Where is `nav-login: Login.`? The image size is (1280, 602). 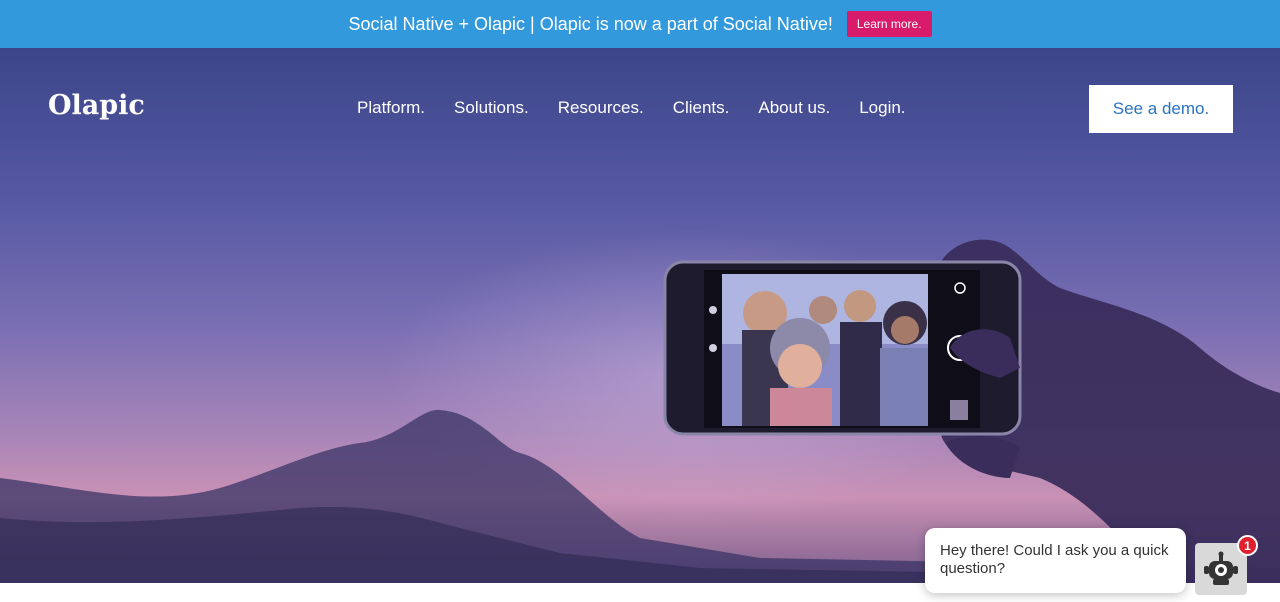 nav-login: Login. is located at coordinates (882, 108).